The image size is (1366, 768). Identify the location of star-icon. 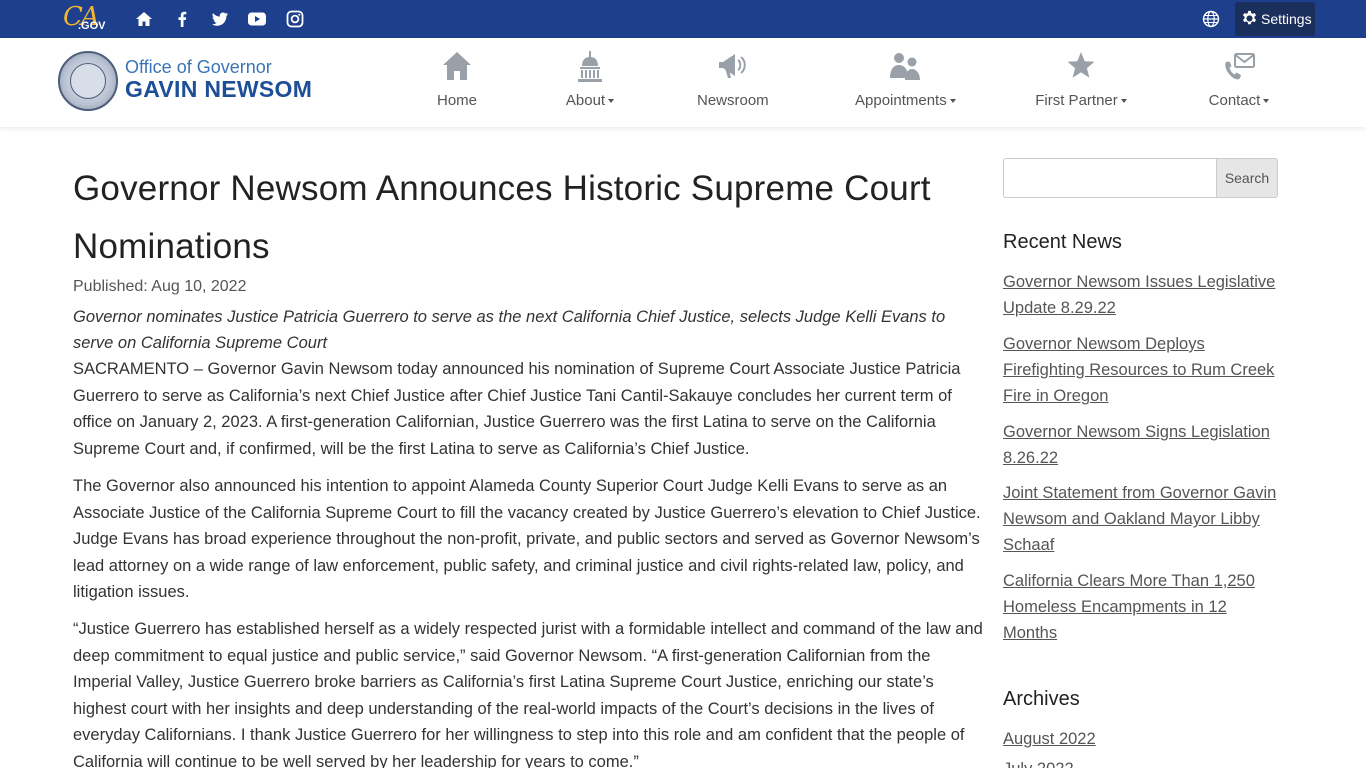
(1081, 65).